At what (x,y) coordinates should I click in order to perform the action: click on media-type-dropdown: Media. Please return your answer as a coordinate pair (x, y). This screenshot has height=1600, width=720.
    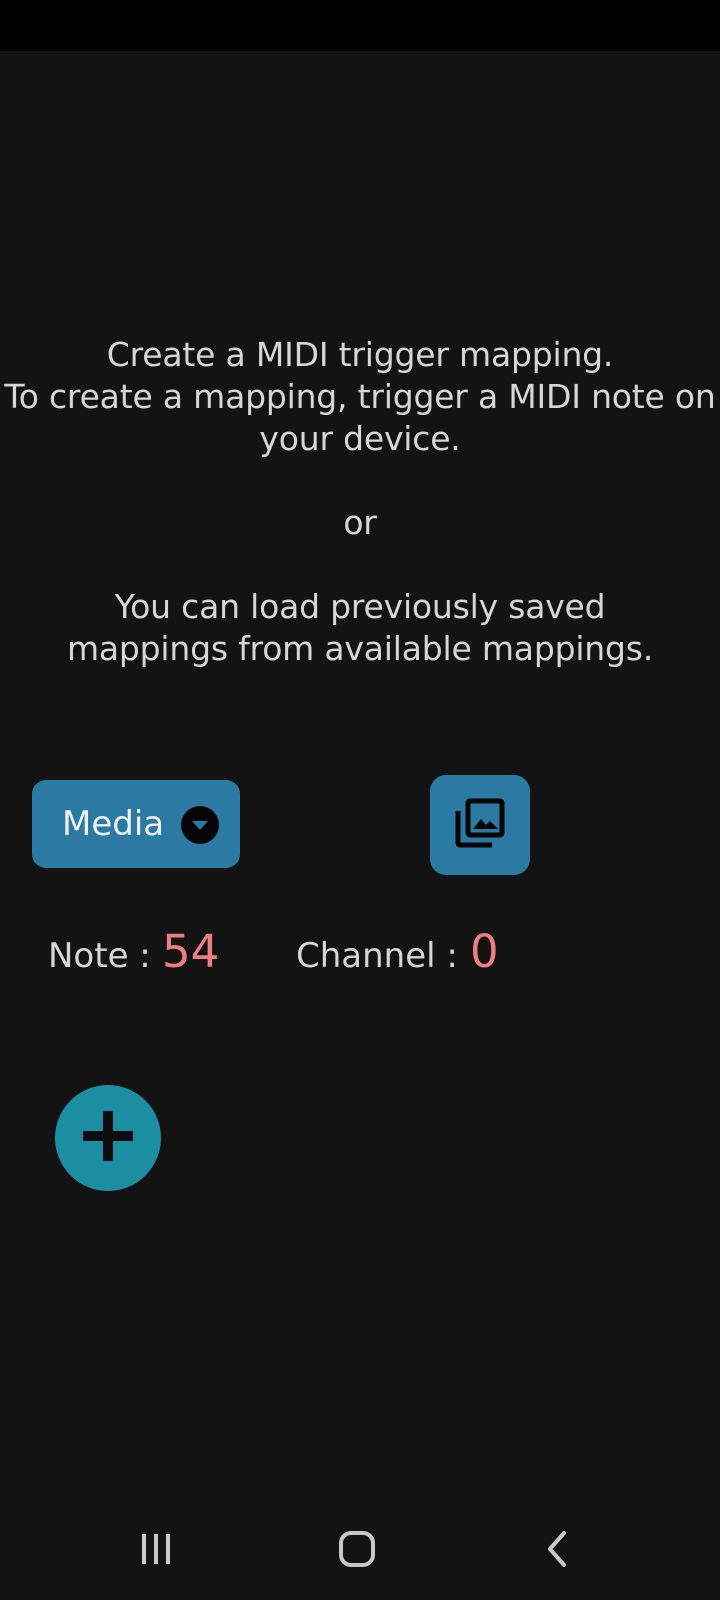
    Looking at the image, I should click on (136, 824).